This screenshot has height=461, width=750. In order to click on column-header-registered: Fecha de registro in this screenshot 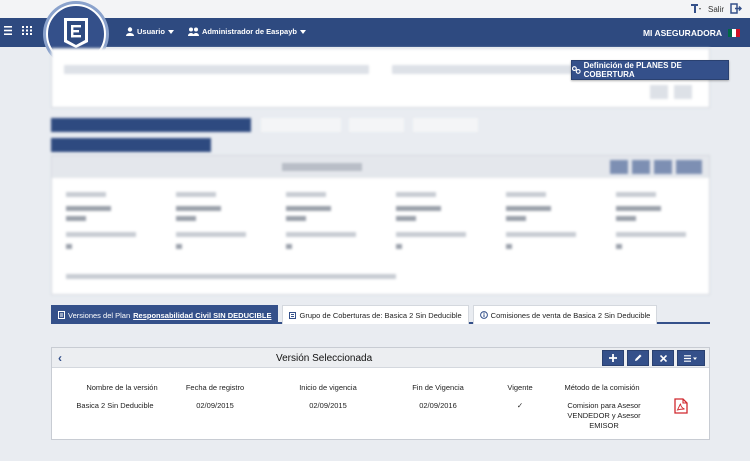, I will do `click(215, 387)`.